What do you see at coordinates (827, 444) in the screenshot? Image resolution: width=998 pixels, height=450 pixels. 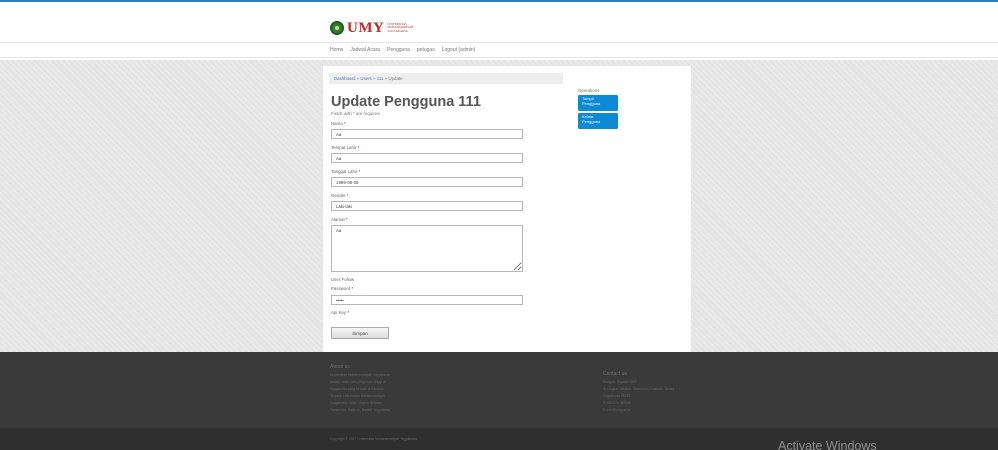 I see `activate-windows-watermark: Activate Windows` at bounding box center [827, 444].